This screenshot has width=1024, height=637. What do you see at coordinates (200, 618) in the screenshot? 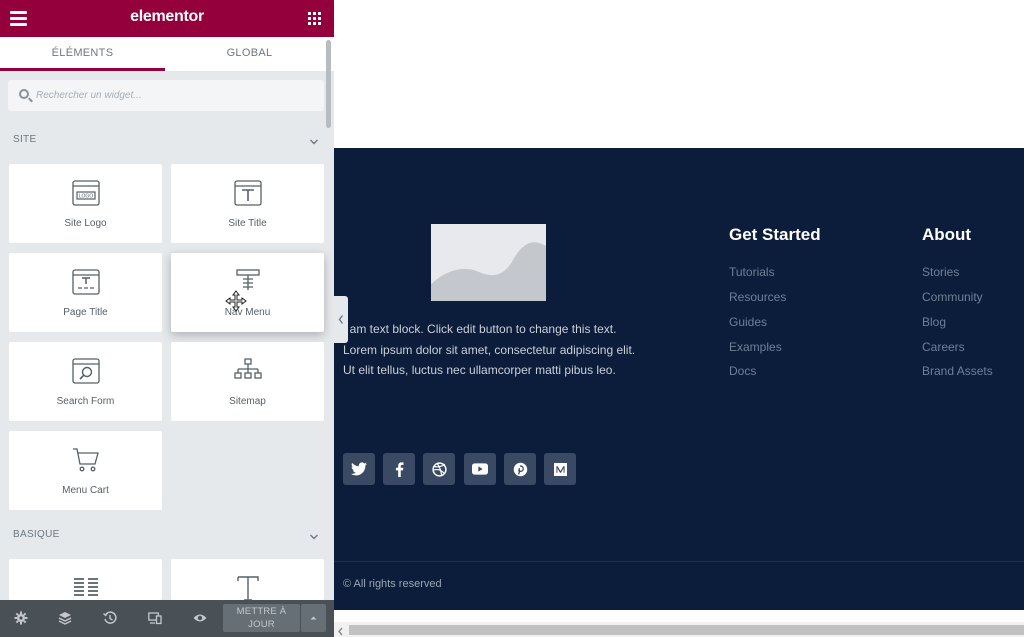
I see `preview-icon` at bounding box center [200, 618].